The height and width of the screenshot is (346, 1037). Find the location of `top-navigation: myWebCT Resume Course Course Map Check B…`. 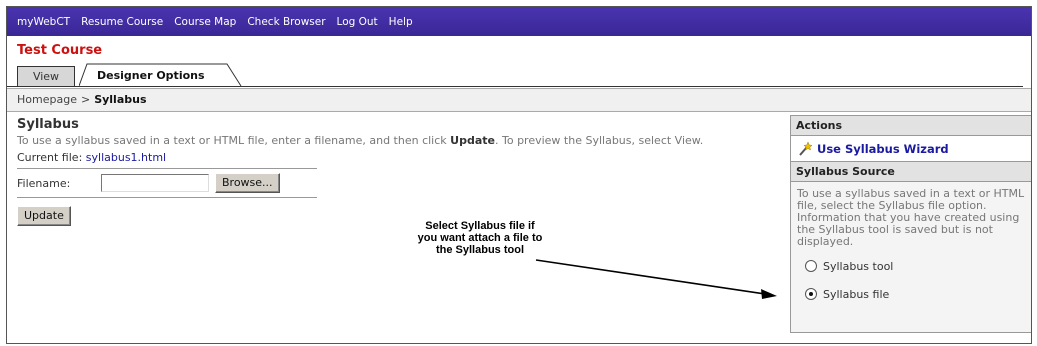

top-navigation: myWebCT Resume Course Course Map Check B… is located at coordinates (519, 21).